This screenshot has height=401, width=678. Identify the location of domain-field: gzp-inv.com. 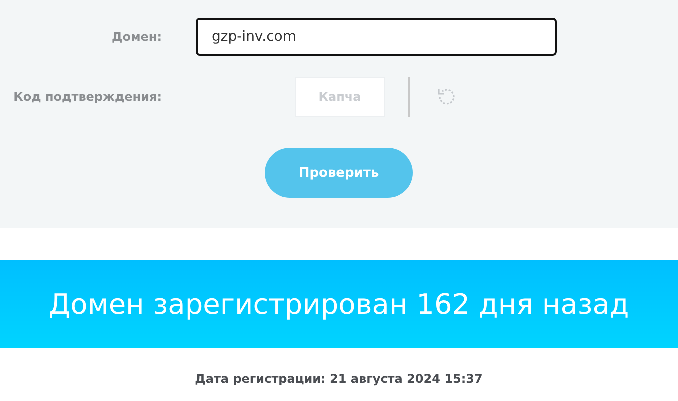
(376, 37).